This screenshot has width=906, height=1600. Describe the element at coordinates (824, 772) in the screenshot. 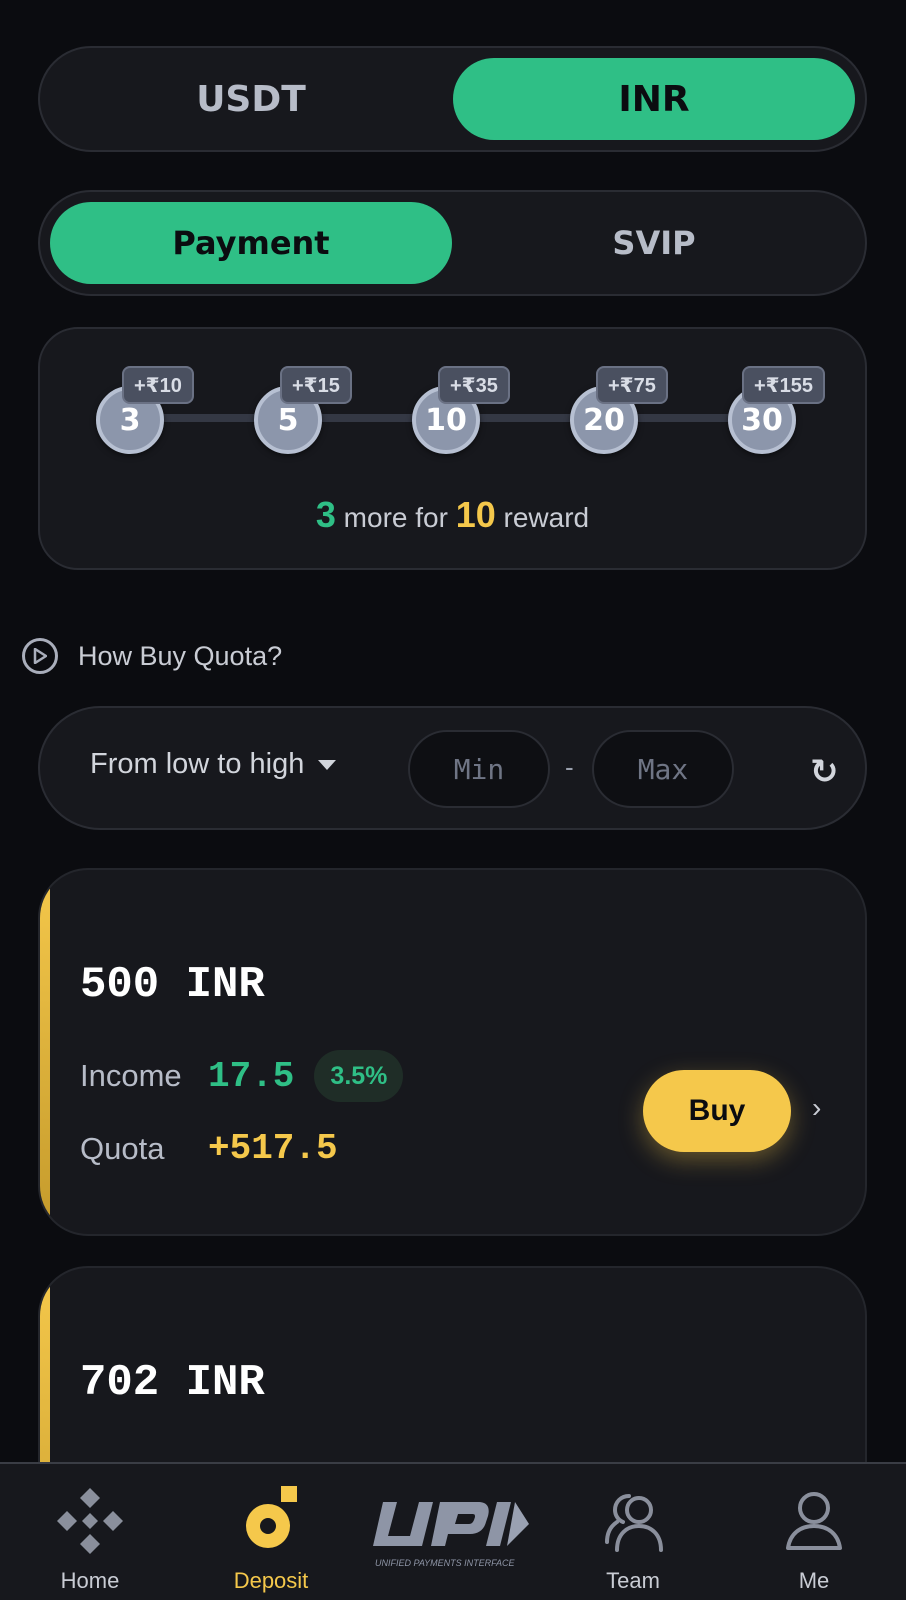

I see `refresh-icon: ↻` at that location.